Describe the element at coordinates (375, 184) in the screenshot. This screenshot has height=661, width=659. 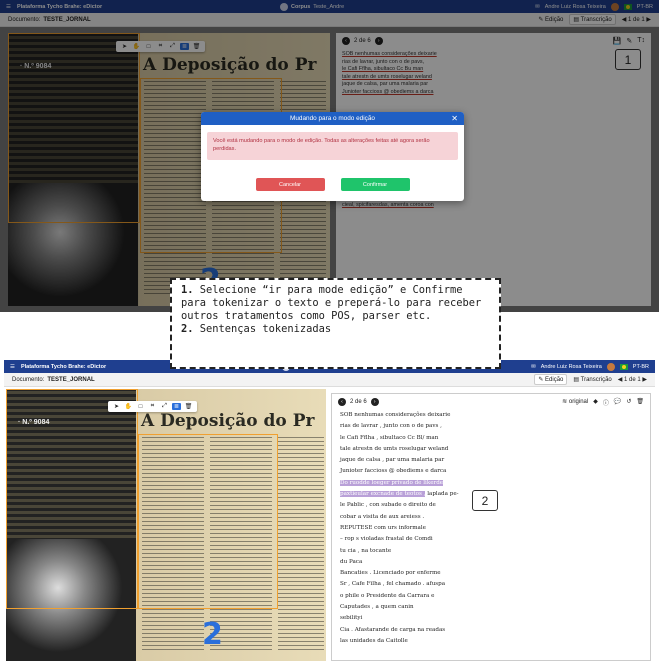
I see `confirm-button: Confirmar` at that location.